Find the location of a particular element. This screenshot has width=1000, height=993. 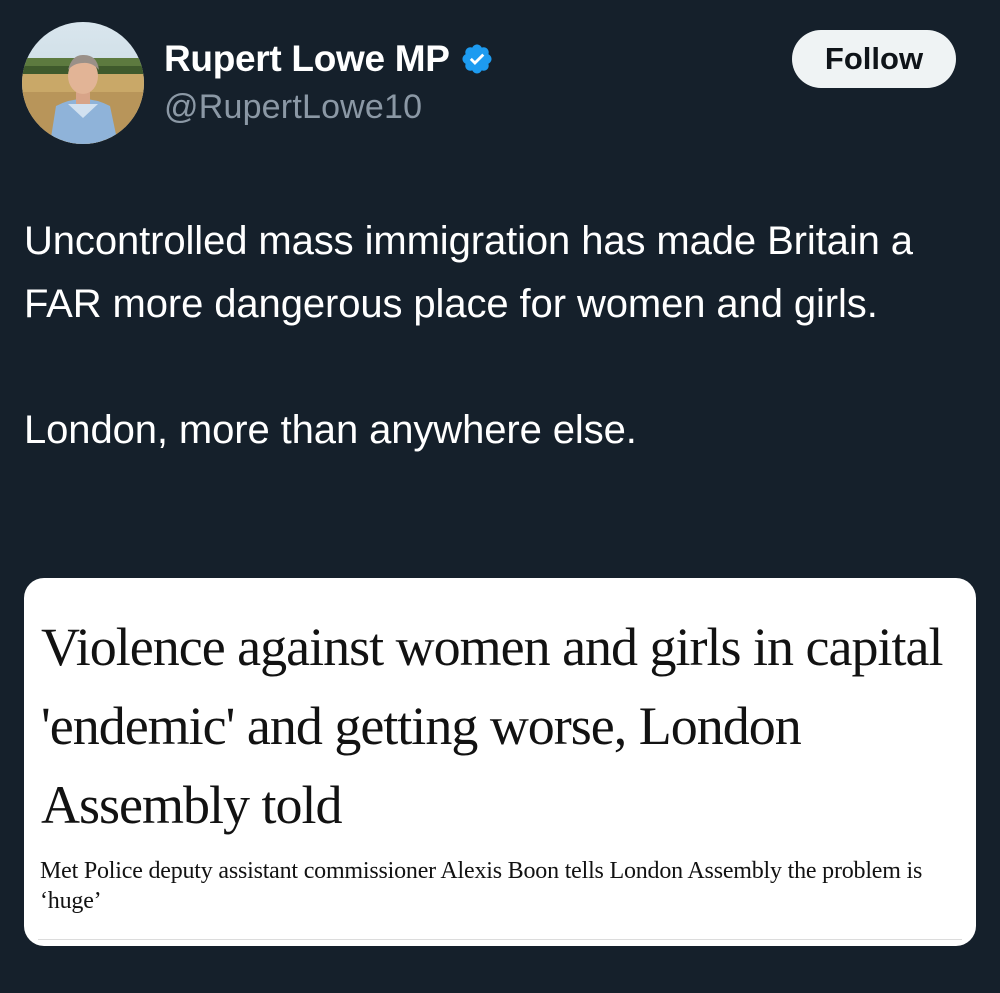

author-info: Rupert Lowe MP @RupertLowe10 is located at coordinates (329, 81).